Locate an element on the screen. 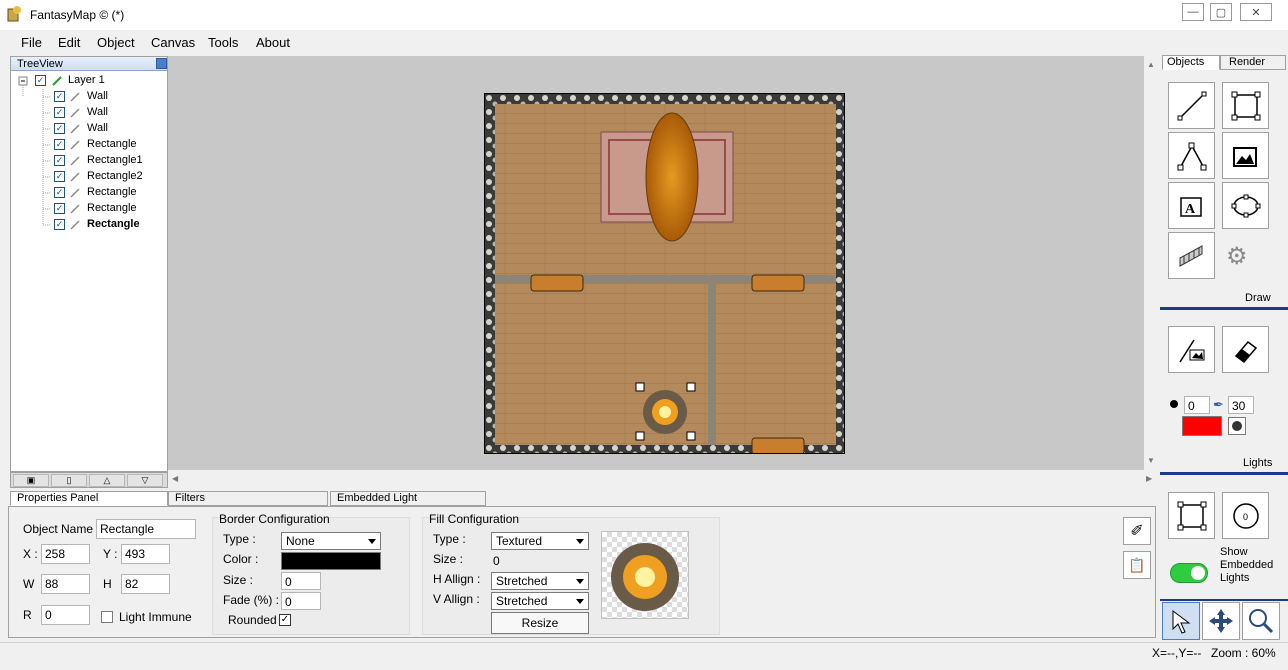 Image resolution: width=1288 pixels, height=670 pixels. tab-render: Render is located at coordinates (1253, 62).